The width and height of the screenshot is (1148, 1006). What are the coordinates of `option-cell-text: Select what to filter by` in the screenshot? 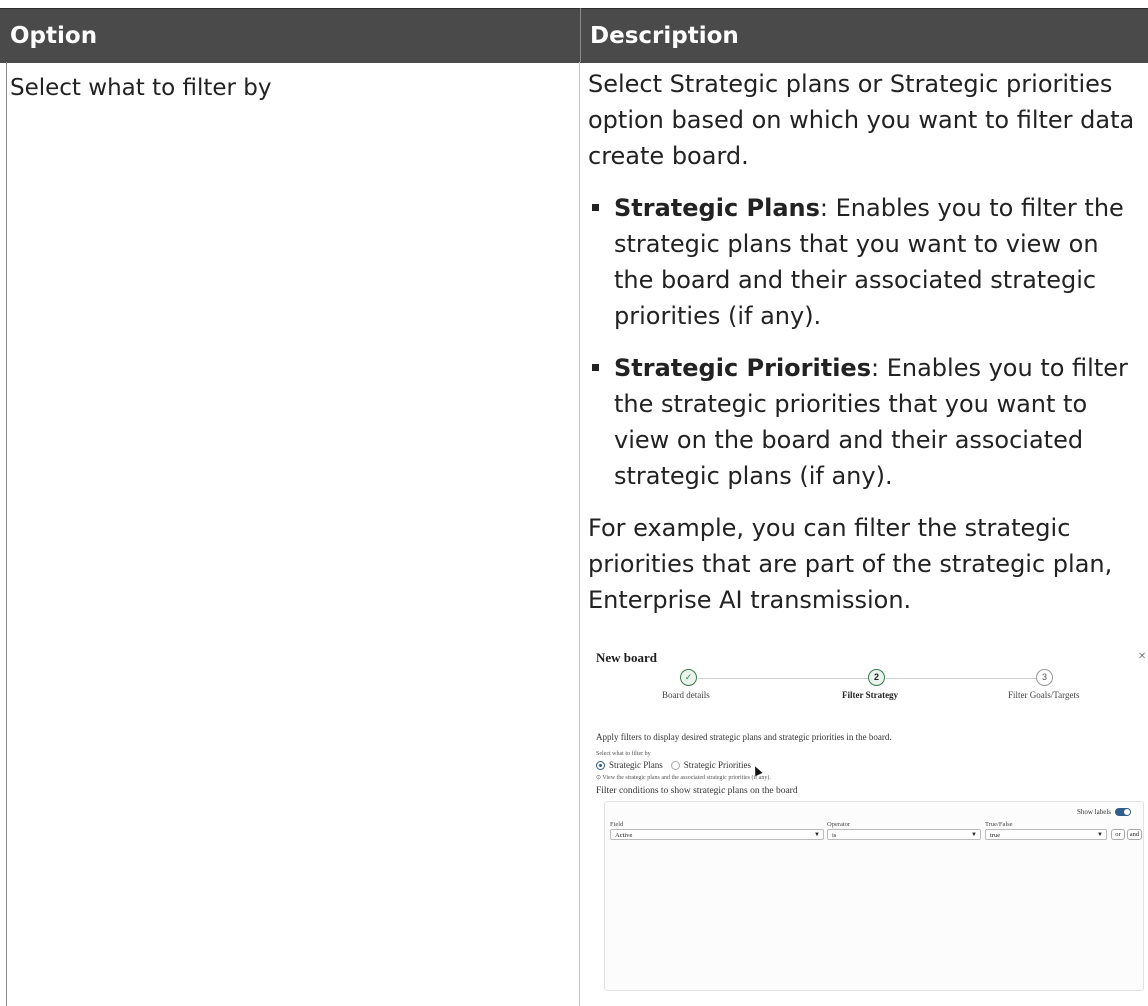 It's located at (141, 88).